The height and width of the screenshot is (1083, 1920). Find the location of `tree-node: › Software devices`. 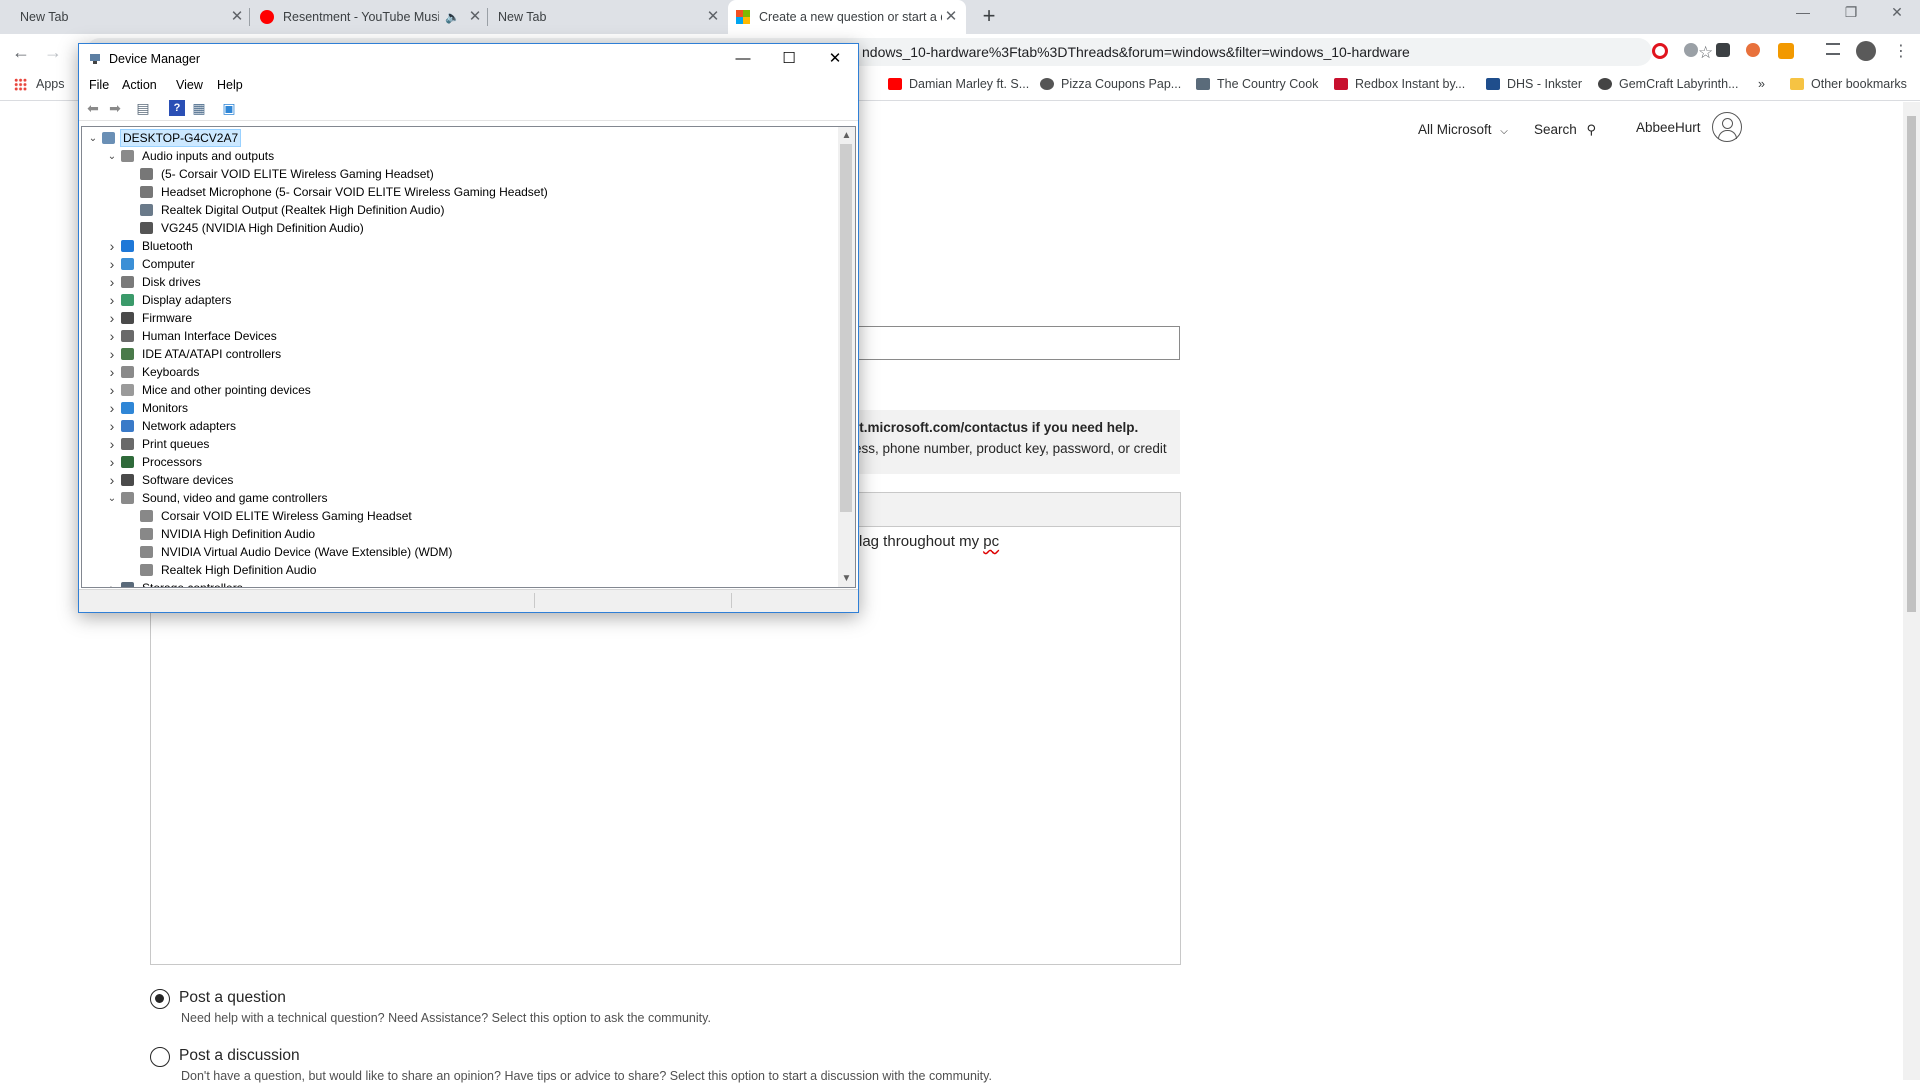

tree-node: › Software devices is located at coordinates (462, 480).